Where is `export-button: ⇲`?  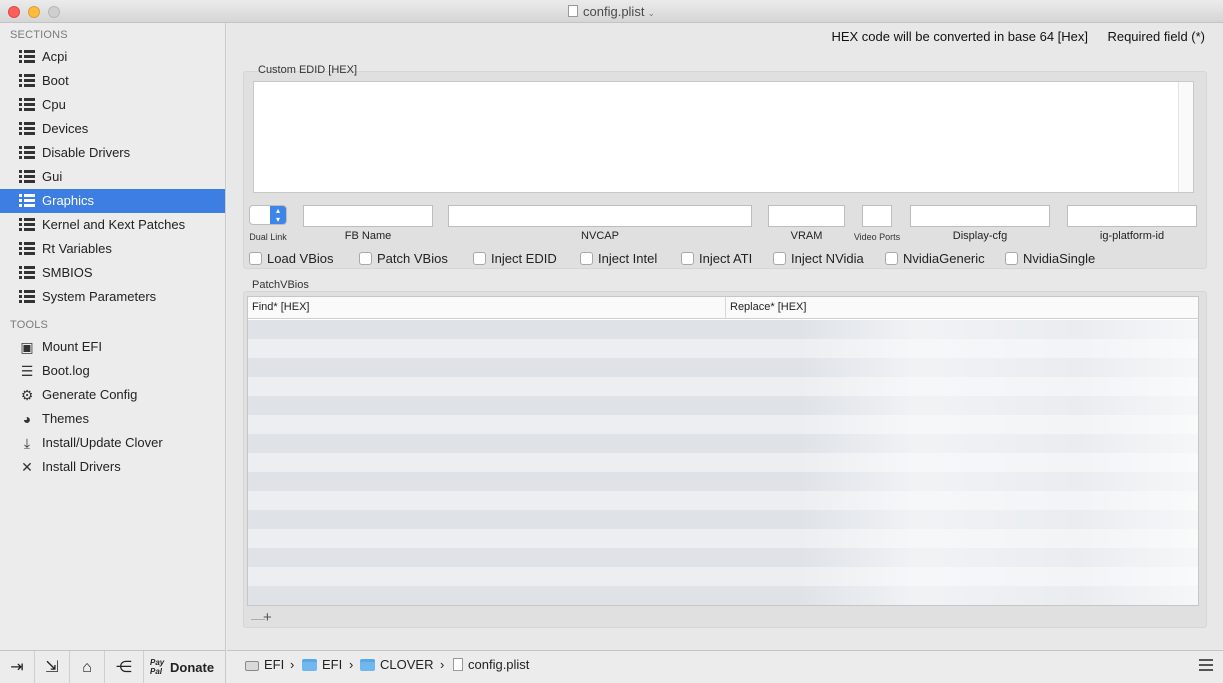 export-button: ⇲ is located at coordinates (52, 667).